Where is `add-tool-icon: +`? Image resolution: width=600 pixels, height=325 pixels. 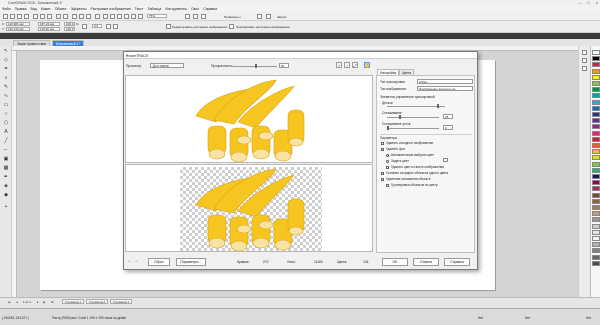 add-tool-icon: + is located at coordinates (6, 207).